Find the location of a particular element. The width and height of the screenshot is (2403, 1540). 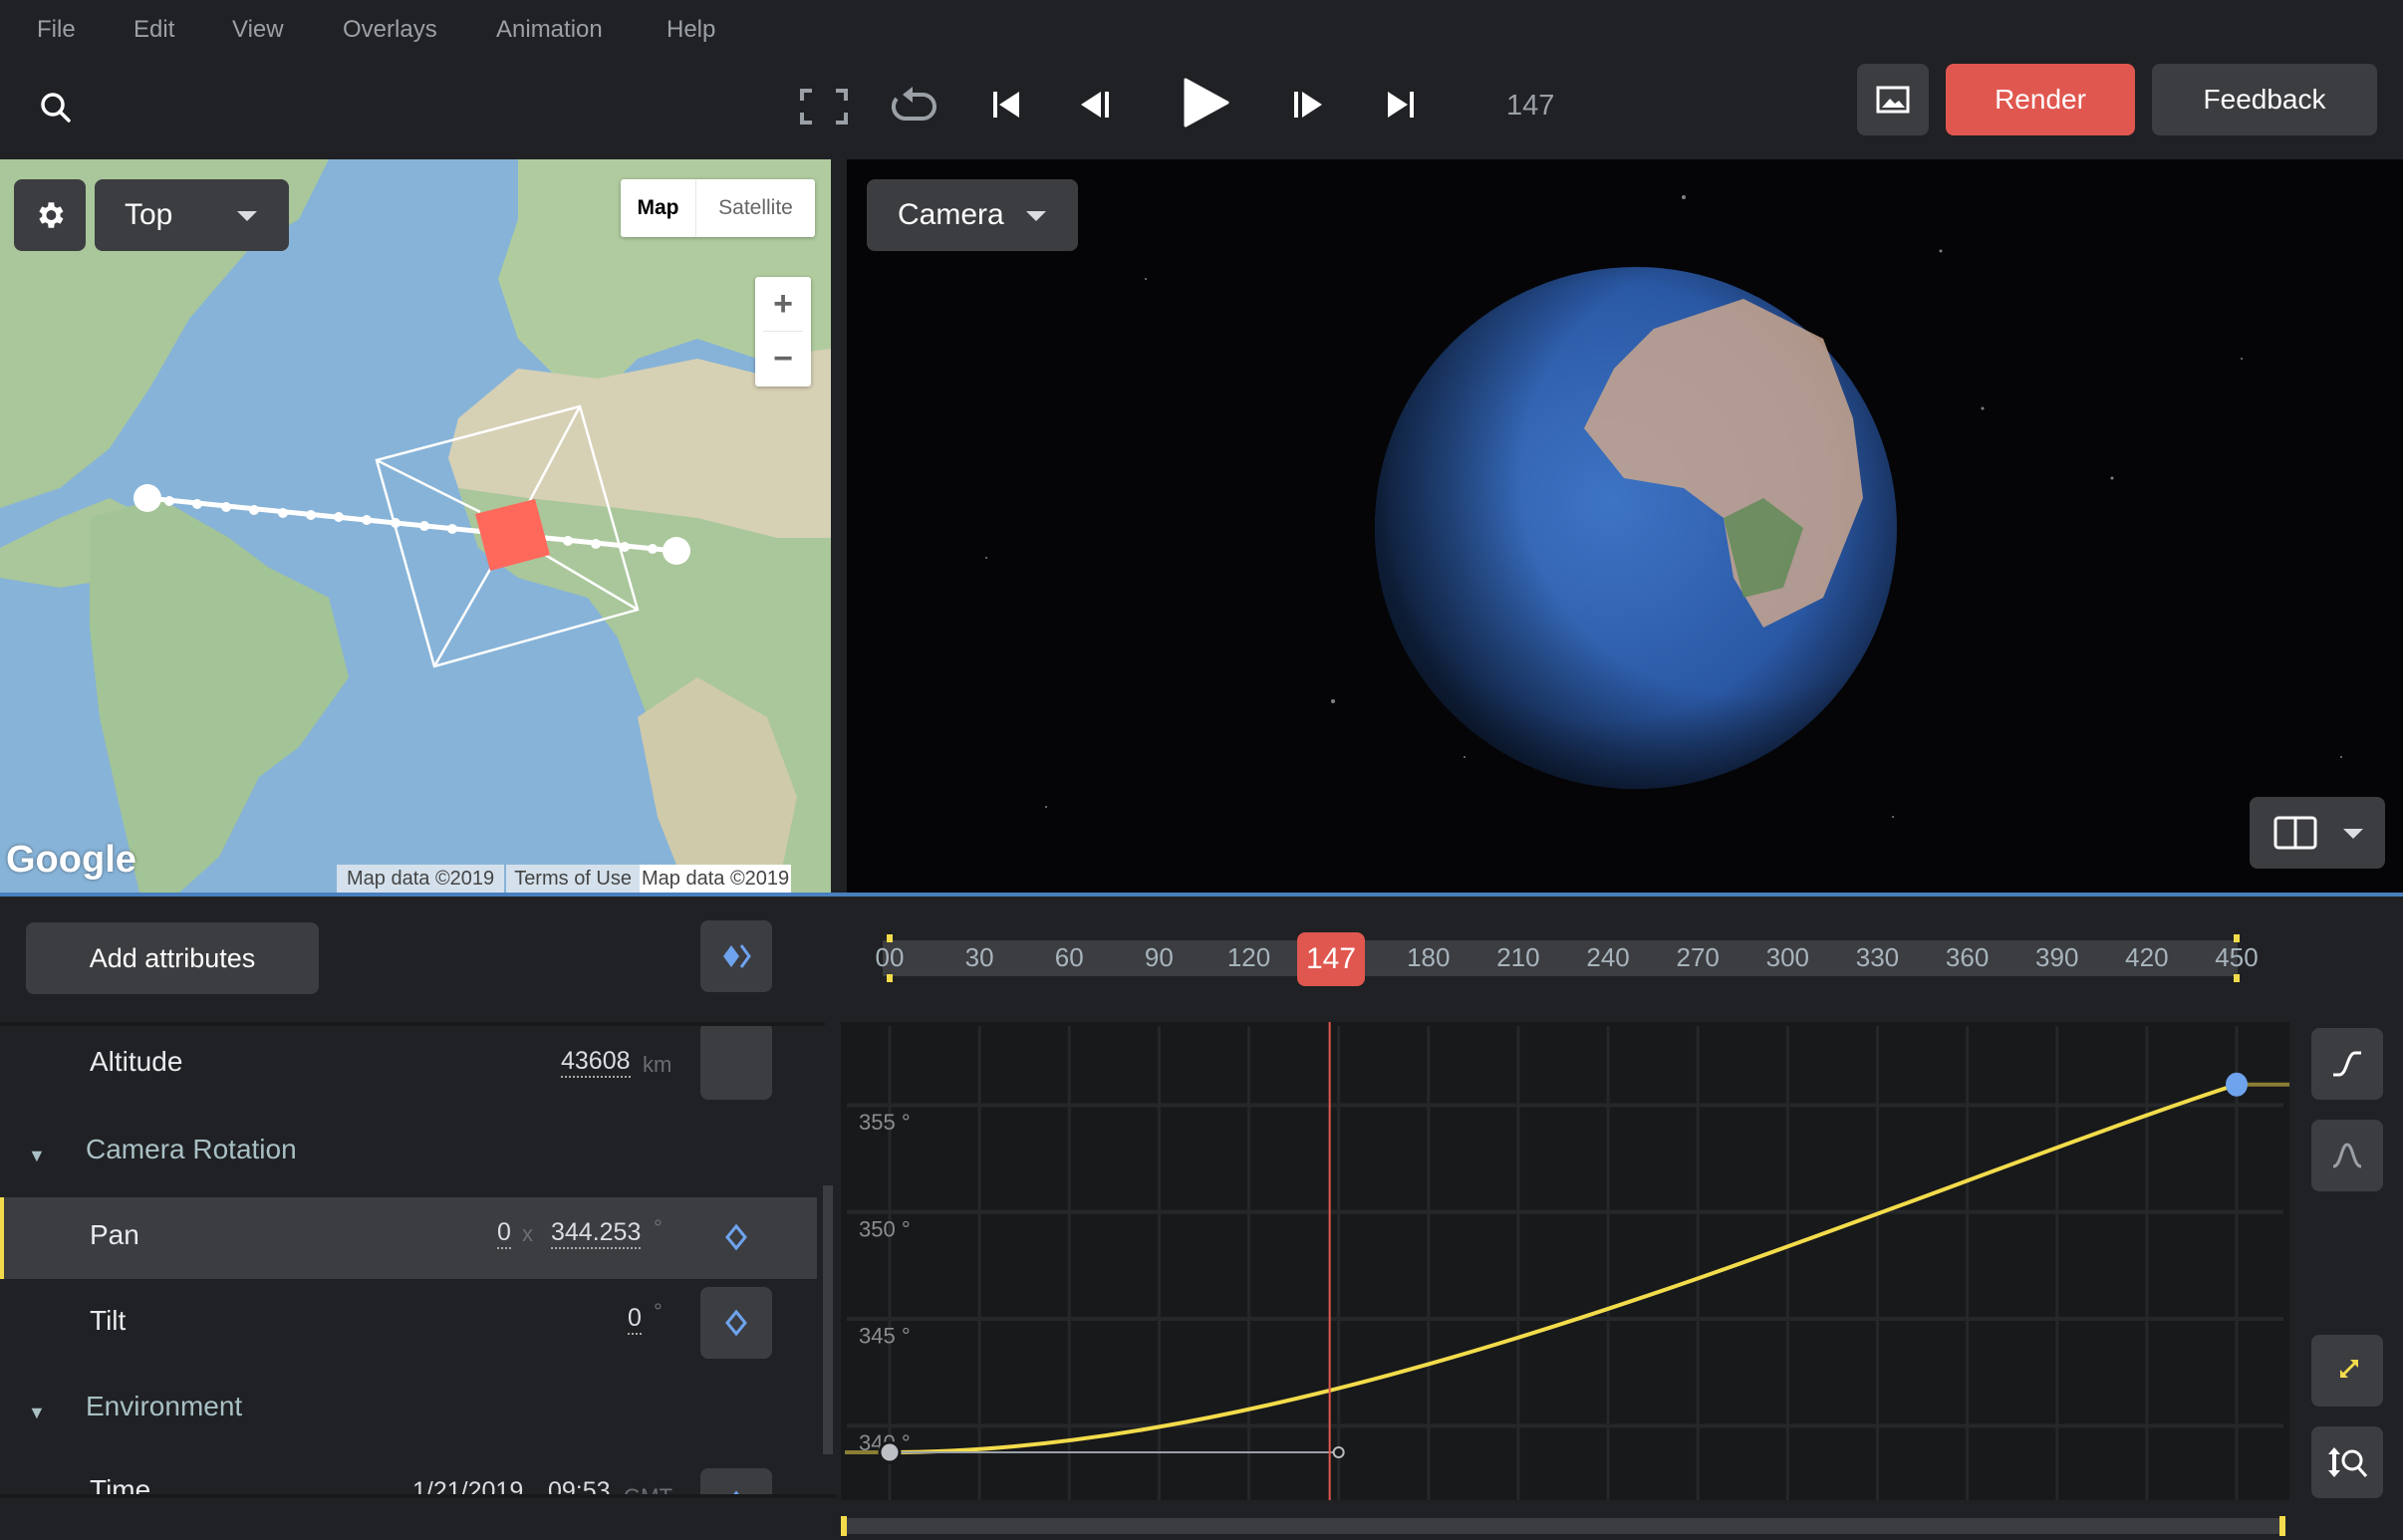

timeline-tick: 120 is located at coordinates (1248, 957).